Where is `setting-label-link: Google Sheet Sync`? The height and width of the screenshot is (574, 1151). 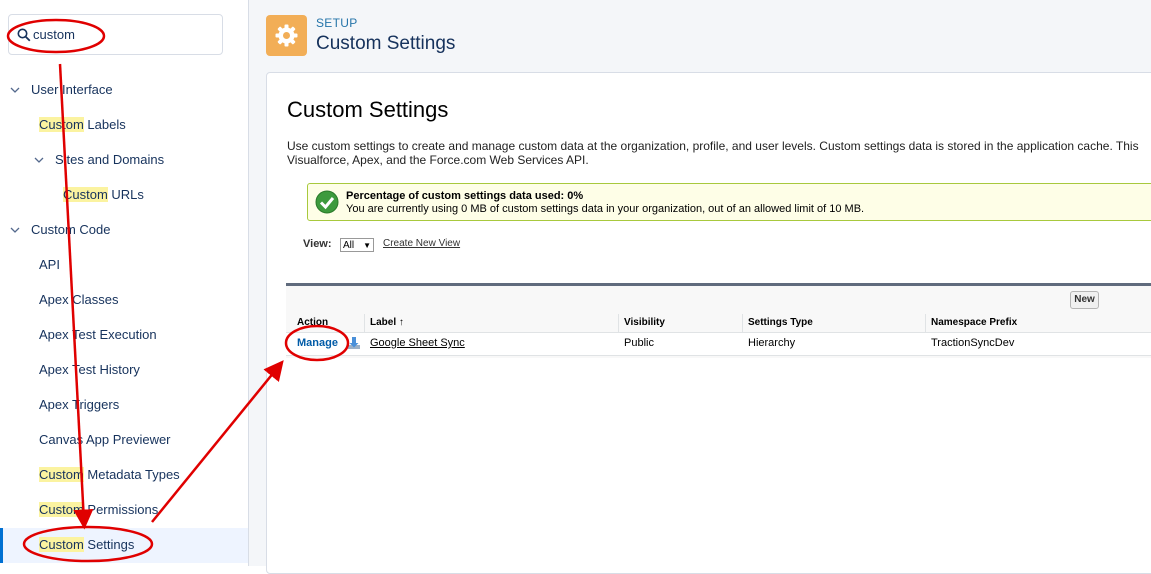 setting-label-link: Google Sheet Sync is located at coordinates (417, 343).